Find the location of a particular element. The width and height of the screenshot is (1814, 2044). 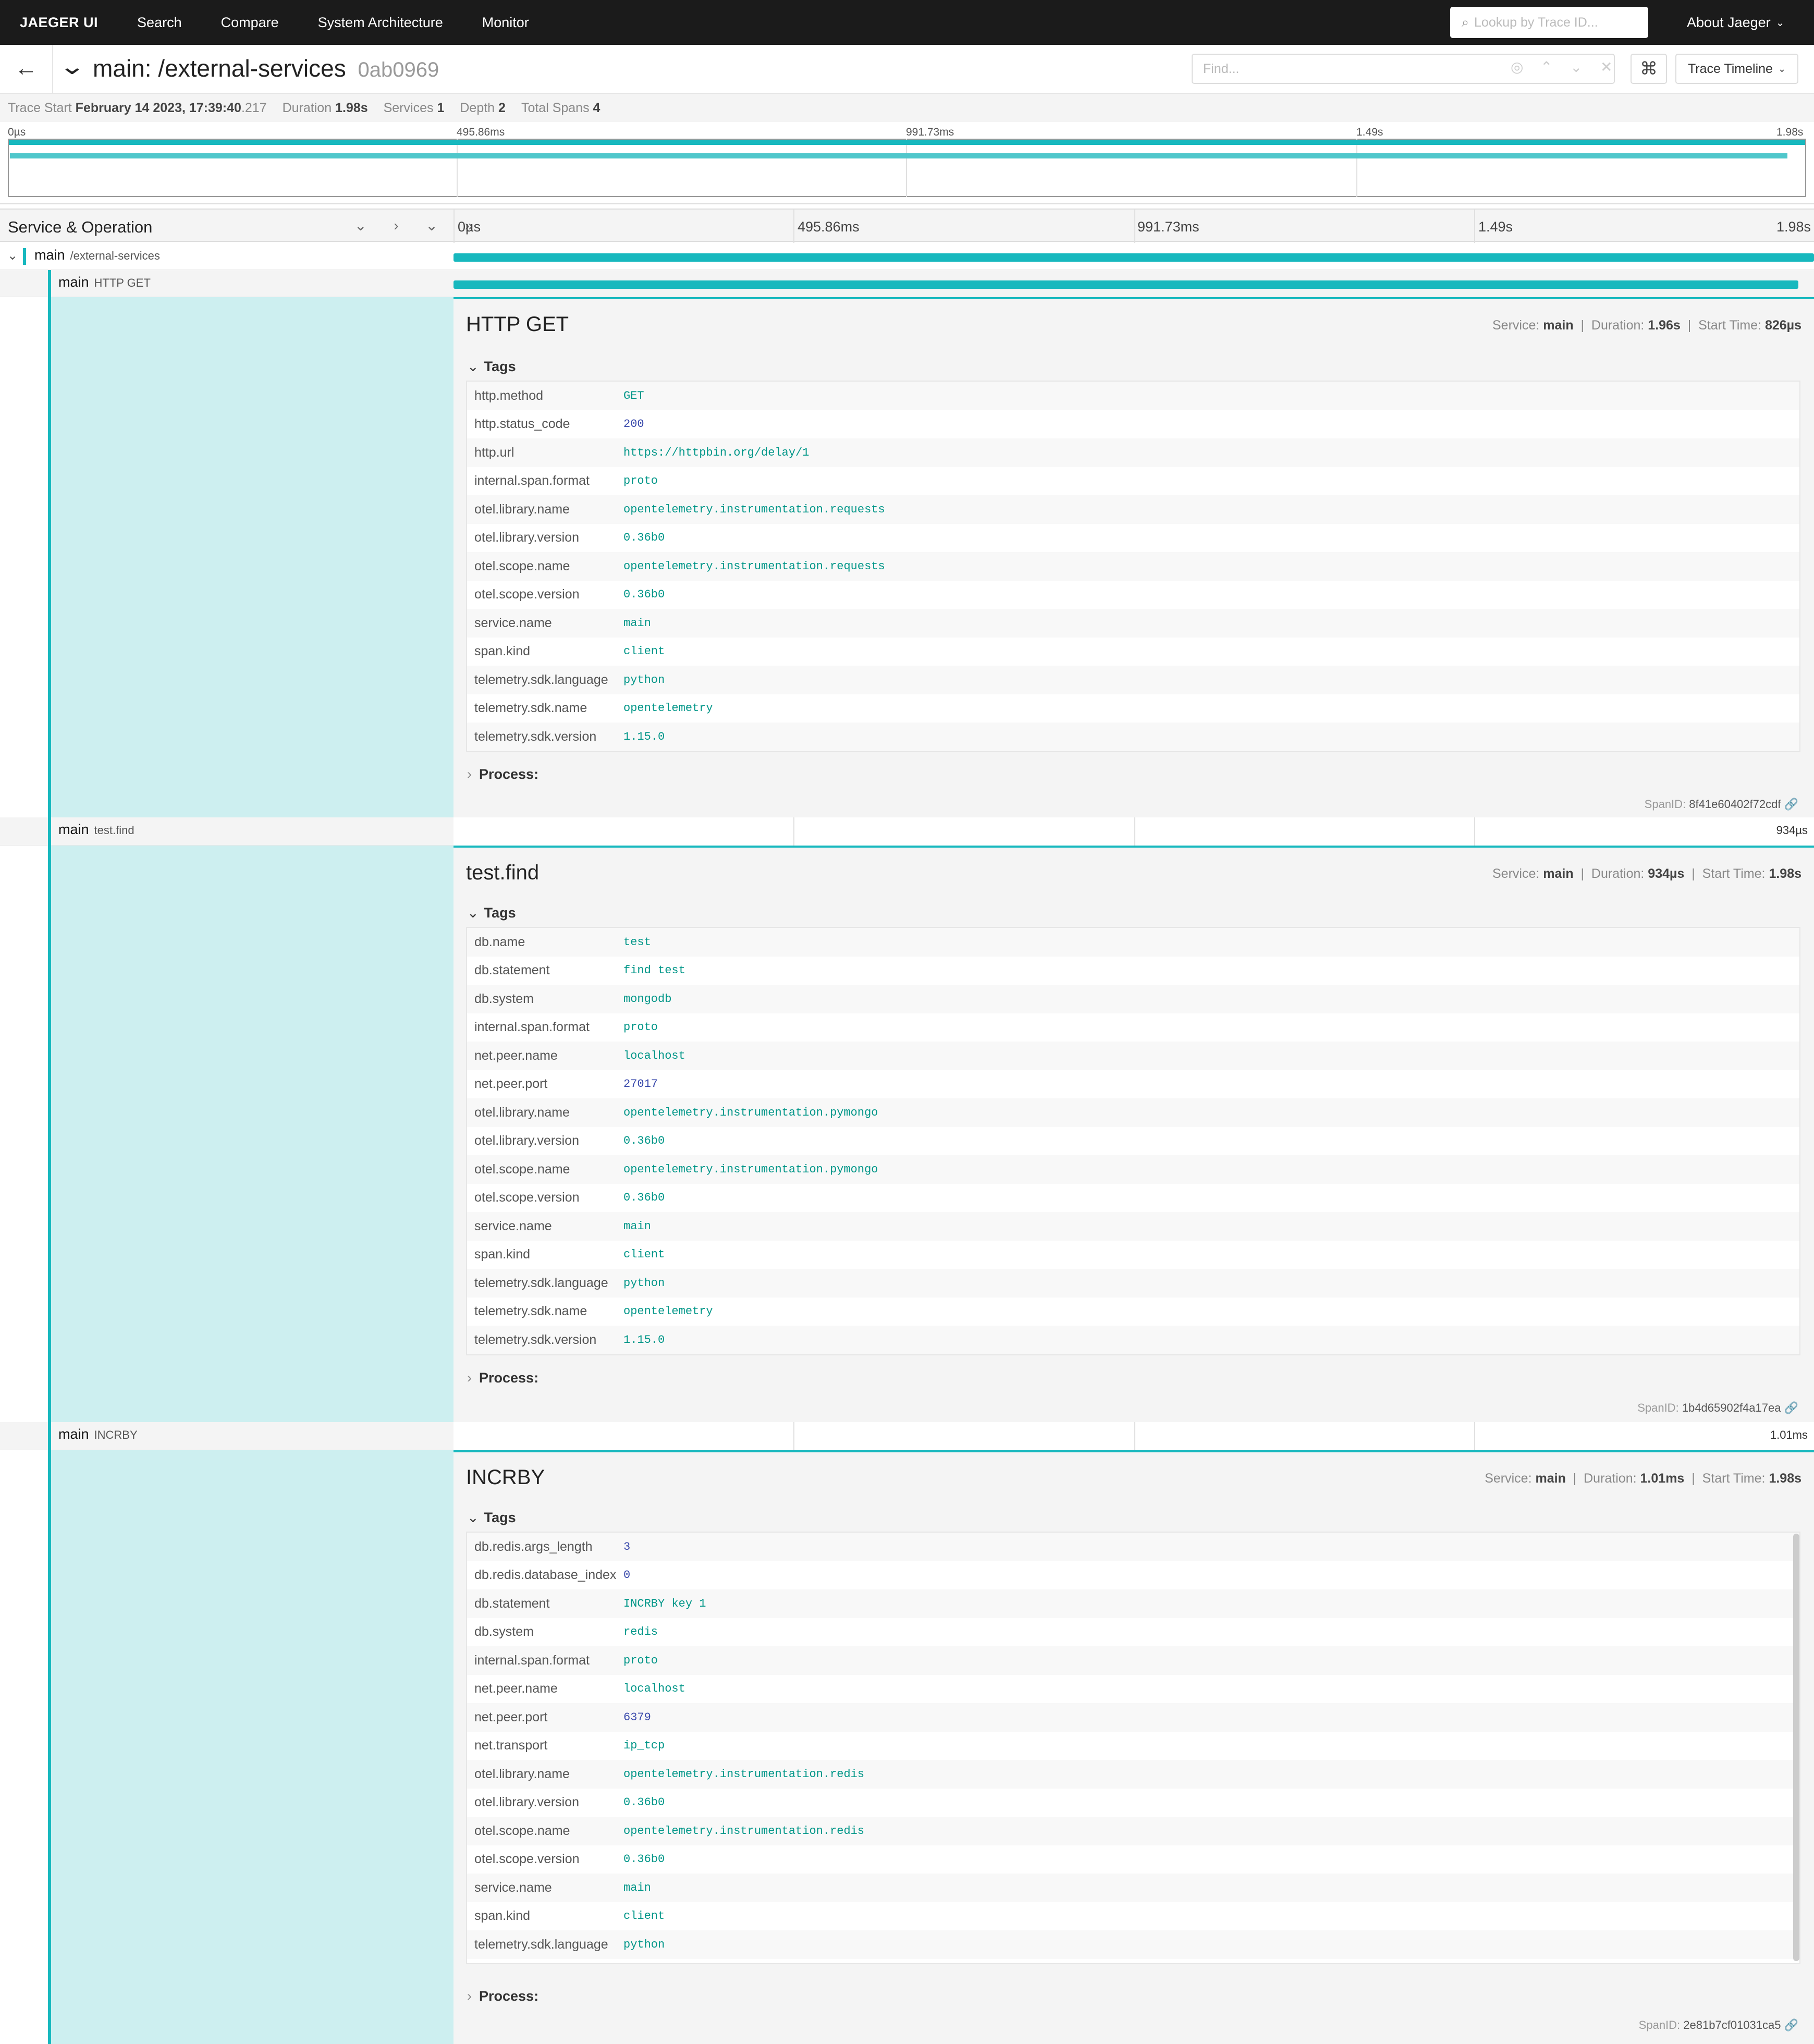

tag-key: net.peer.port is located at coordinates (511, 1084).